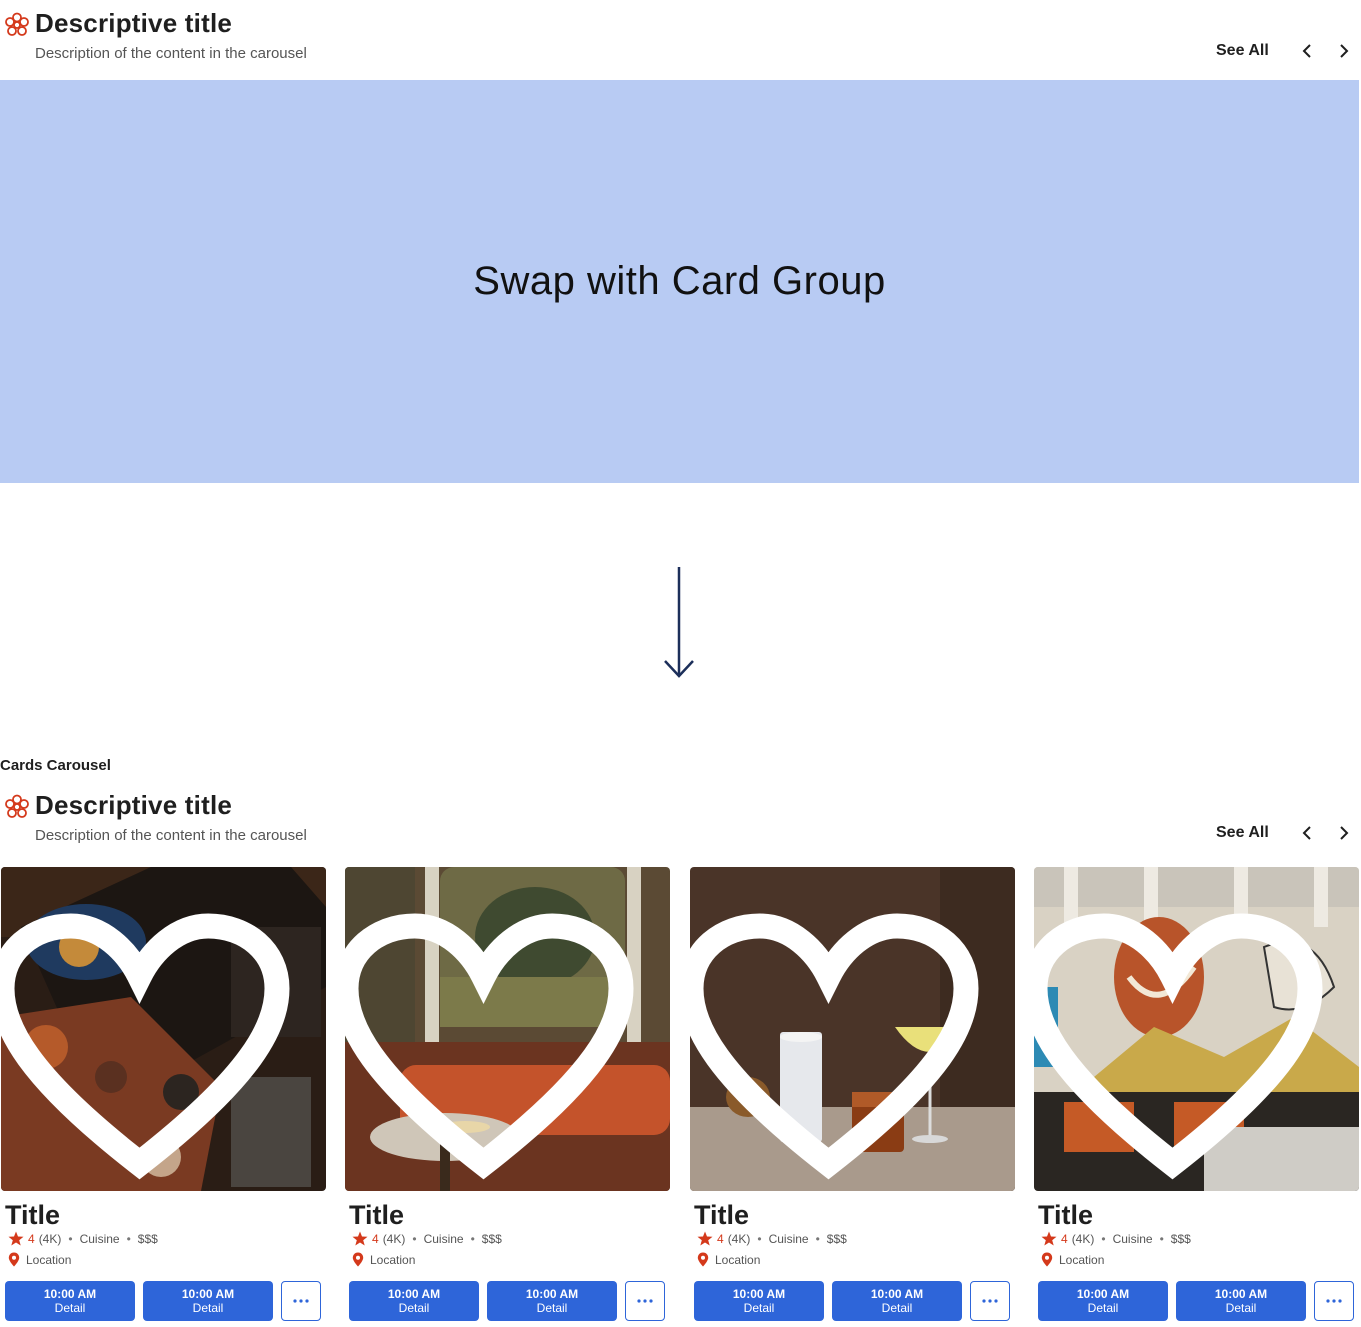  Describe the element at coordinates (679, 622) in the screenshot. I see `arrow-down-icon` at that location.